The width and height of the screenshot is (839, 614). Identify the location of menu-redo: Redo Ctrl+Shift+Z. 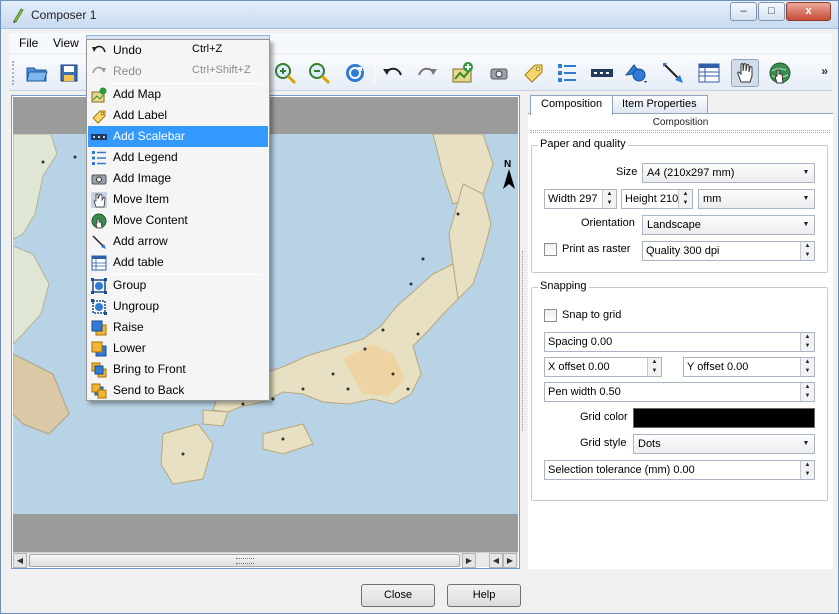
(178, 71).